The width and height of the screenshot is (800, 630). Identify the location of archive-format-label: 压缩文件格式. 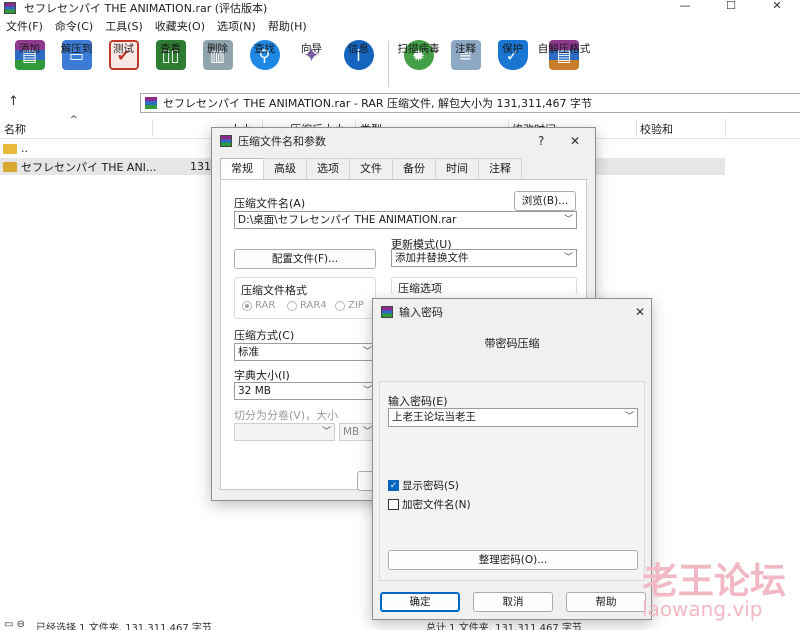
(274, 290).